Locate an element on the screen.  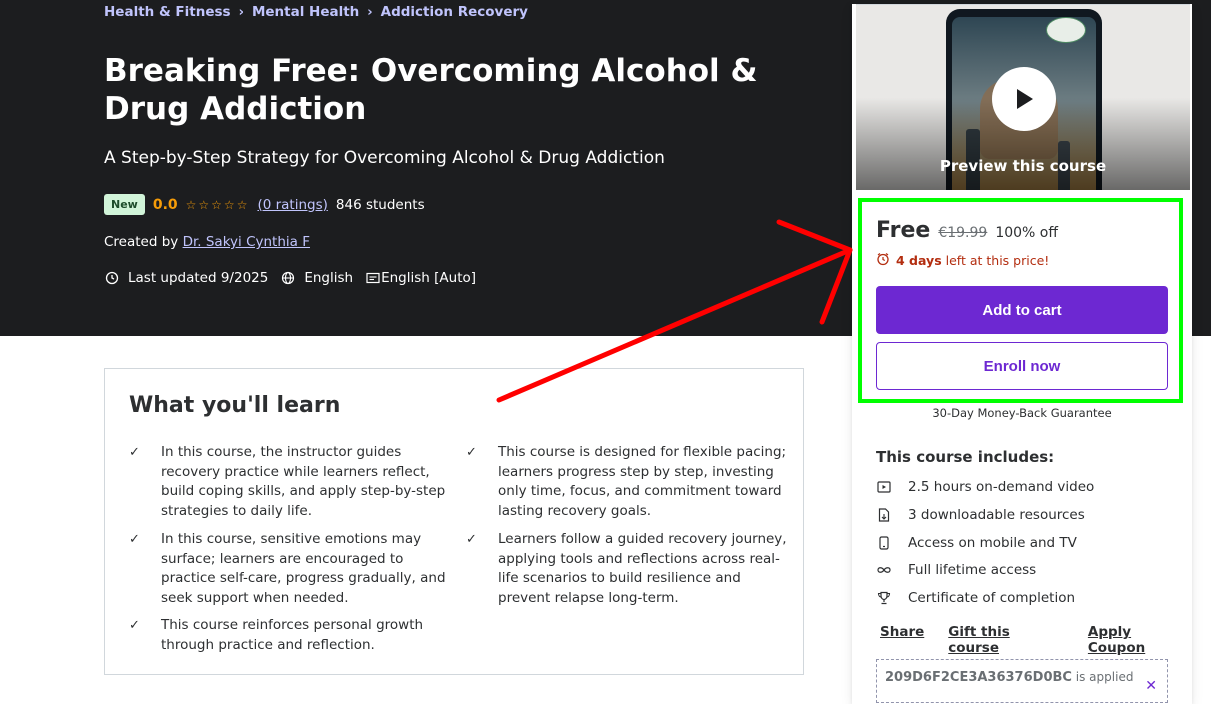
include-item: Full lifetime access is located at coordinates (956, 570).